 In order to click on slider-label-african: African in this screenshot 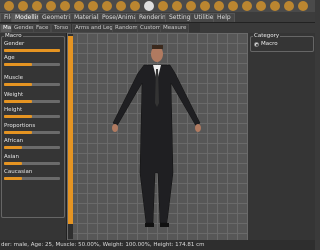, I will do `click(14, 141)`.